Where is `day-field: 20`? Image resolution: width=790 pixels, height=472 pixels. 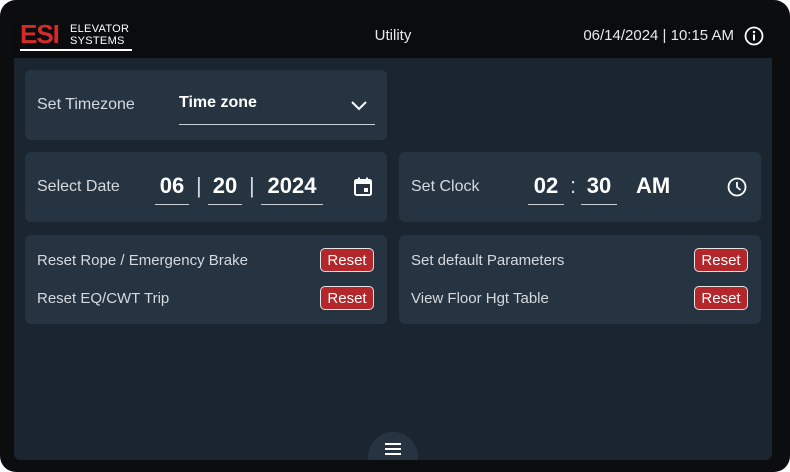 day-field: 20 is located at coordinates (225, 186).